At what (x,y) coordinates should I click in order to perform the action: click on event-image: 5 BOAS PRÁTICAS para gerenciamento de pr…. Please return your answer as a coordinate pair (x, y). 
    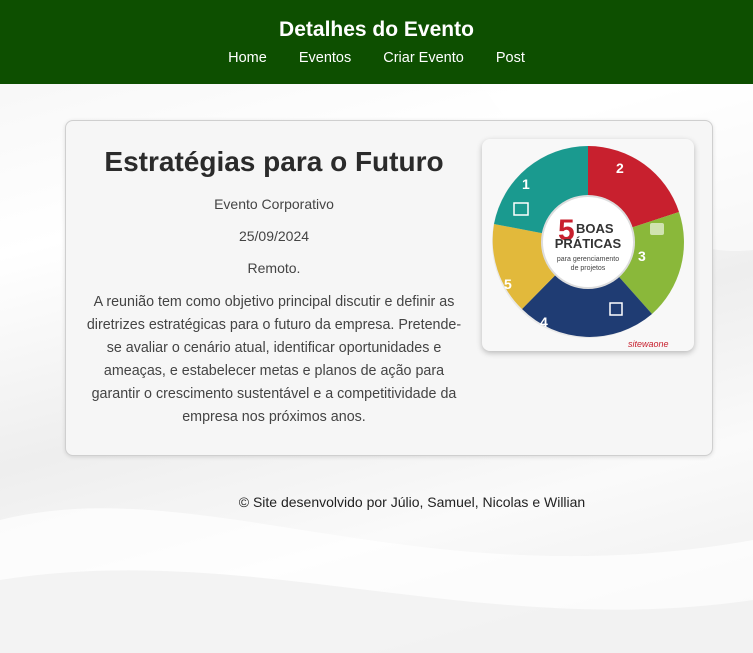
    Looking at the image, I should click on (588, 245).